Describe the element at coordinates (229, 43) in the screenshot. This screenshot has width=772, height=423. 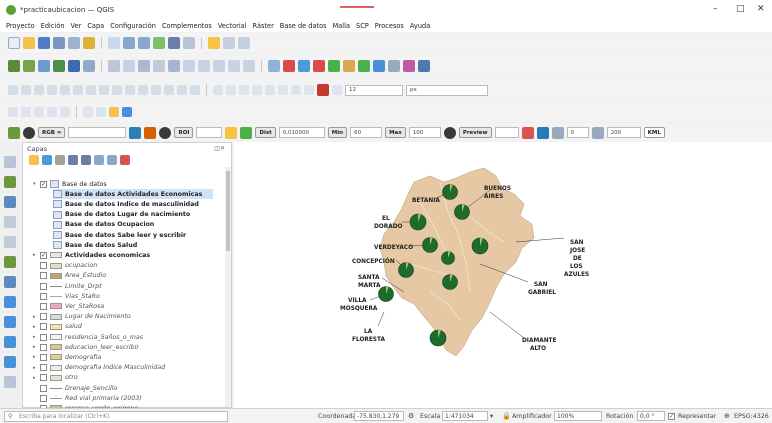
I see `identify-icon` at that location.